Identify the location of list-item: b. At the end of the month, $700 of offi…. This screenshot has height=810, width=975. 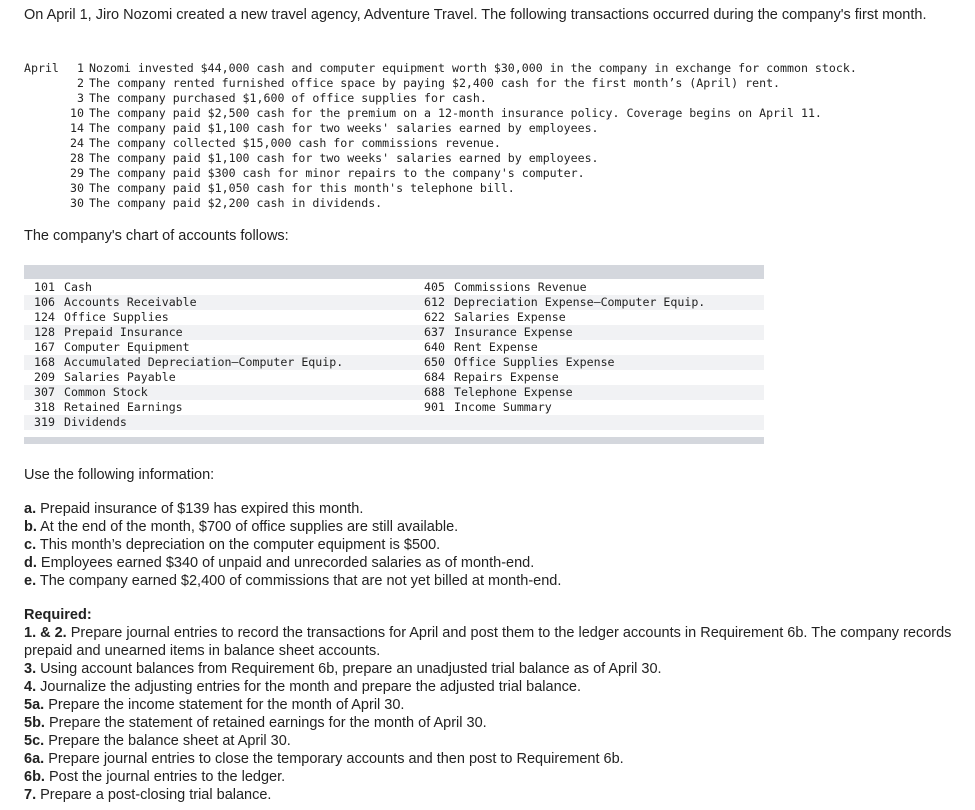
(292, 527).